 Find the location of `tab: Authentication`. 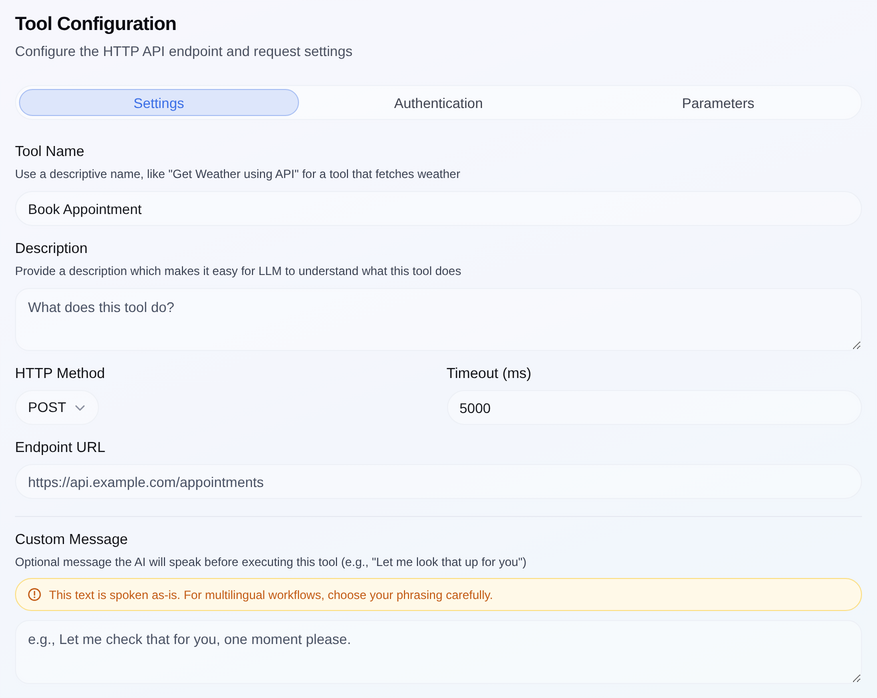

tab: Authentication is located at coordinates (438, 102).